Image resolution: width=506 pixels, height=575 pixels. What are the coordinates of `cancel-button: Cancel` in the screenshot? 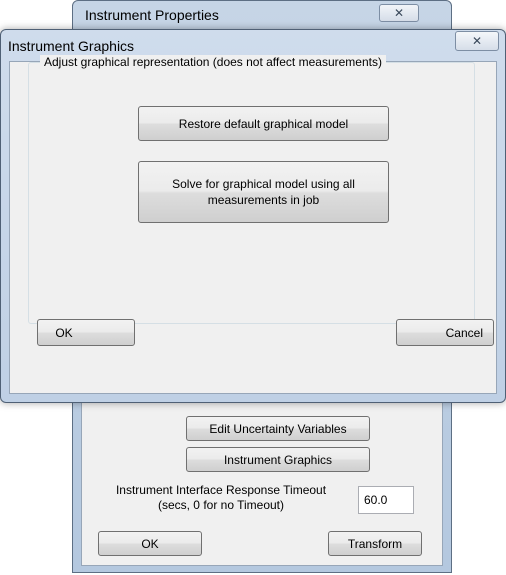 It's located at (445, 332).